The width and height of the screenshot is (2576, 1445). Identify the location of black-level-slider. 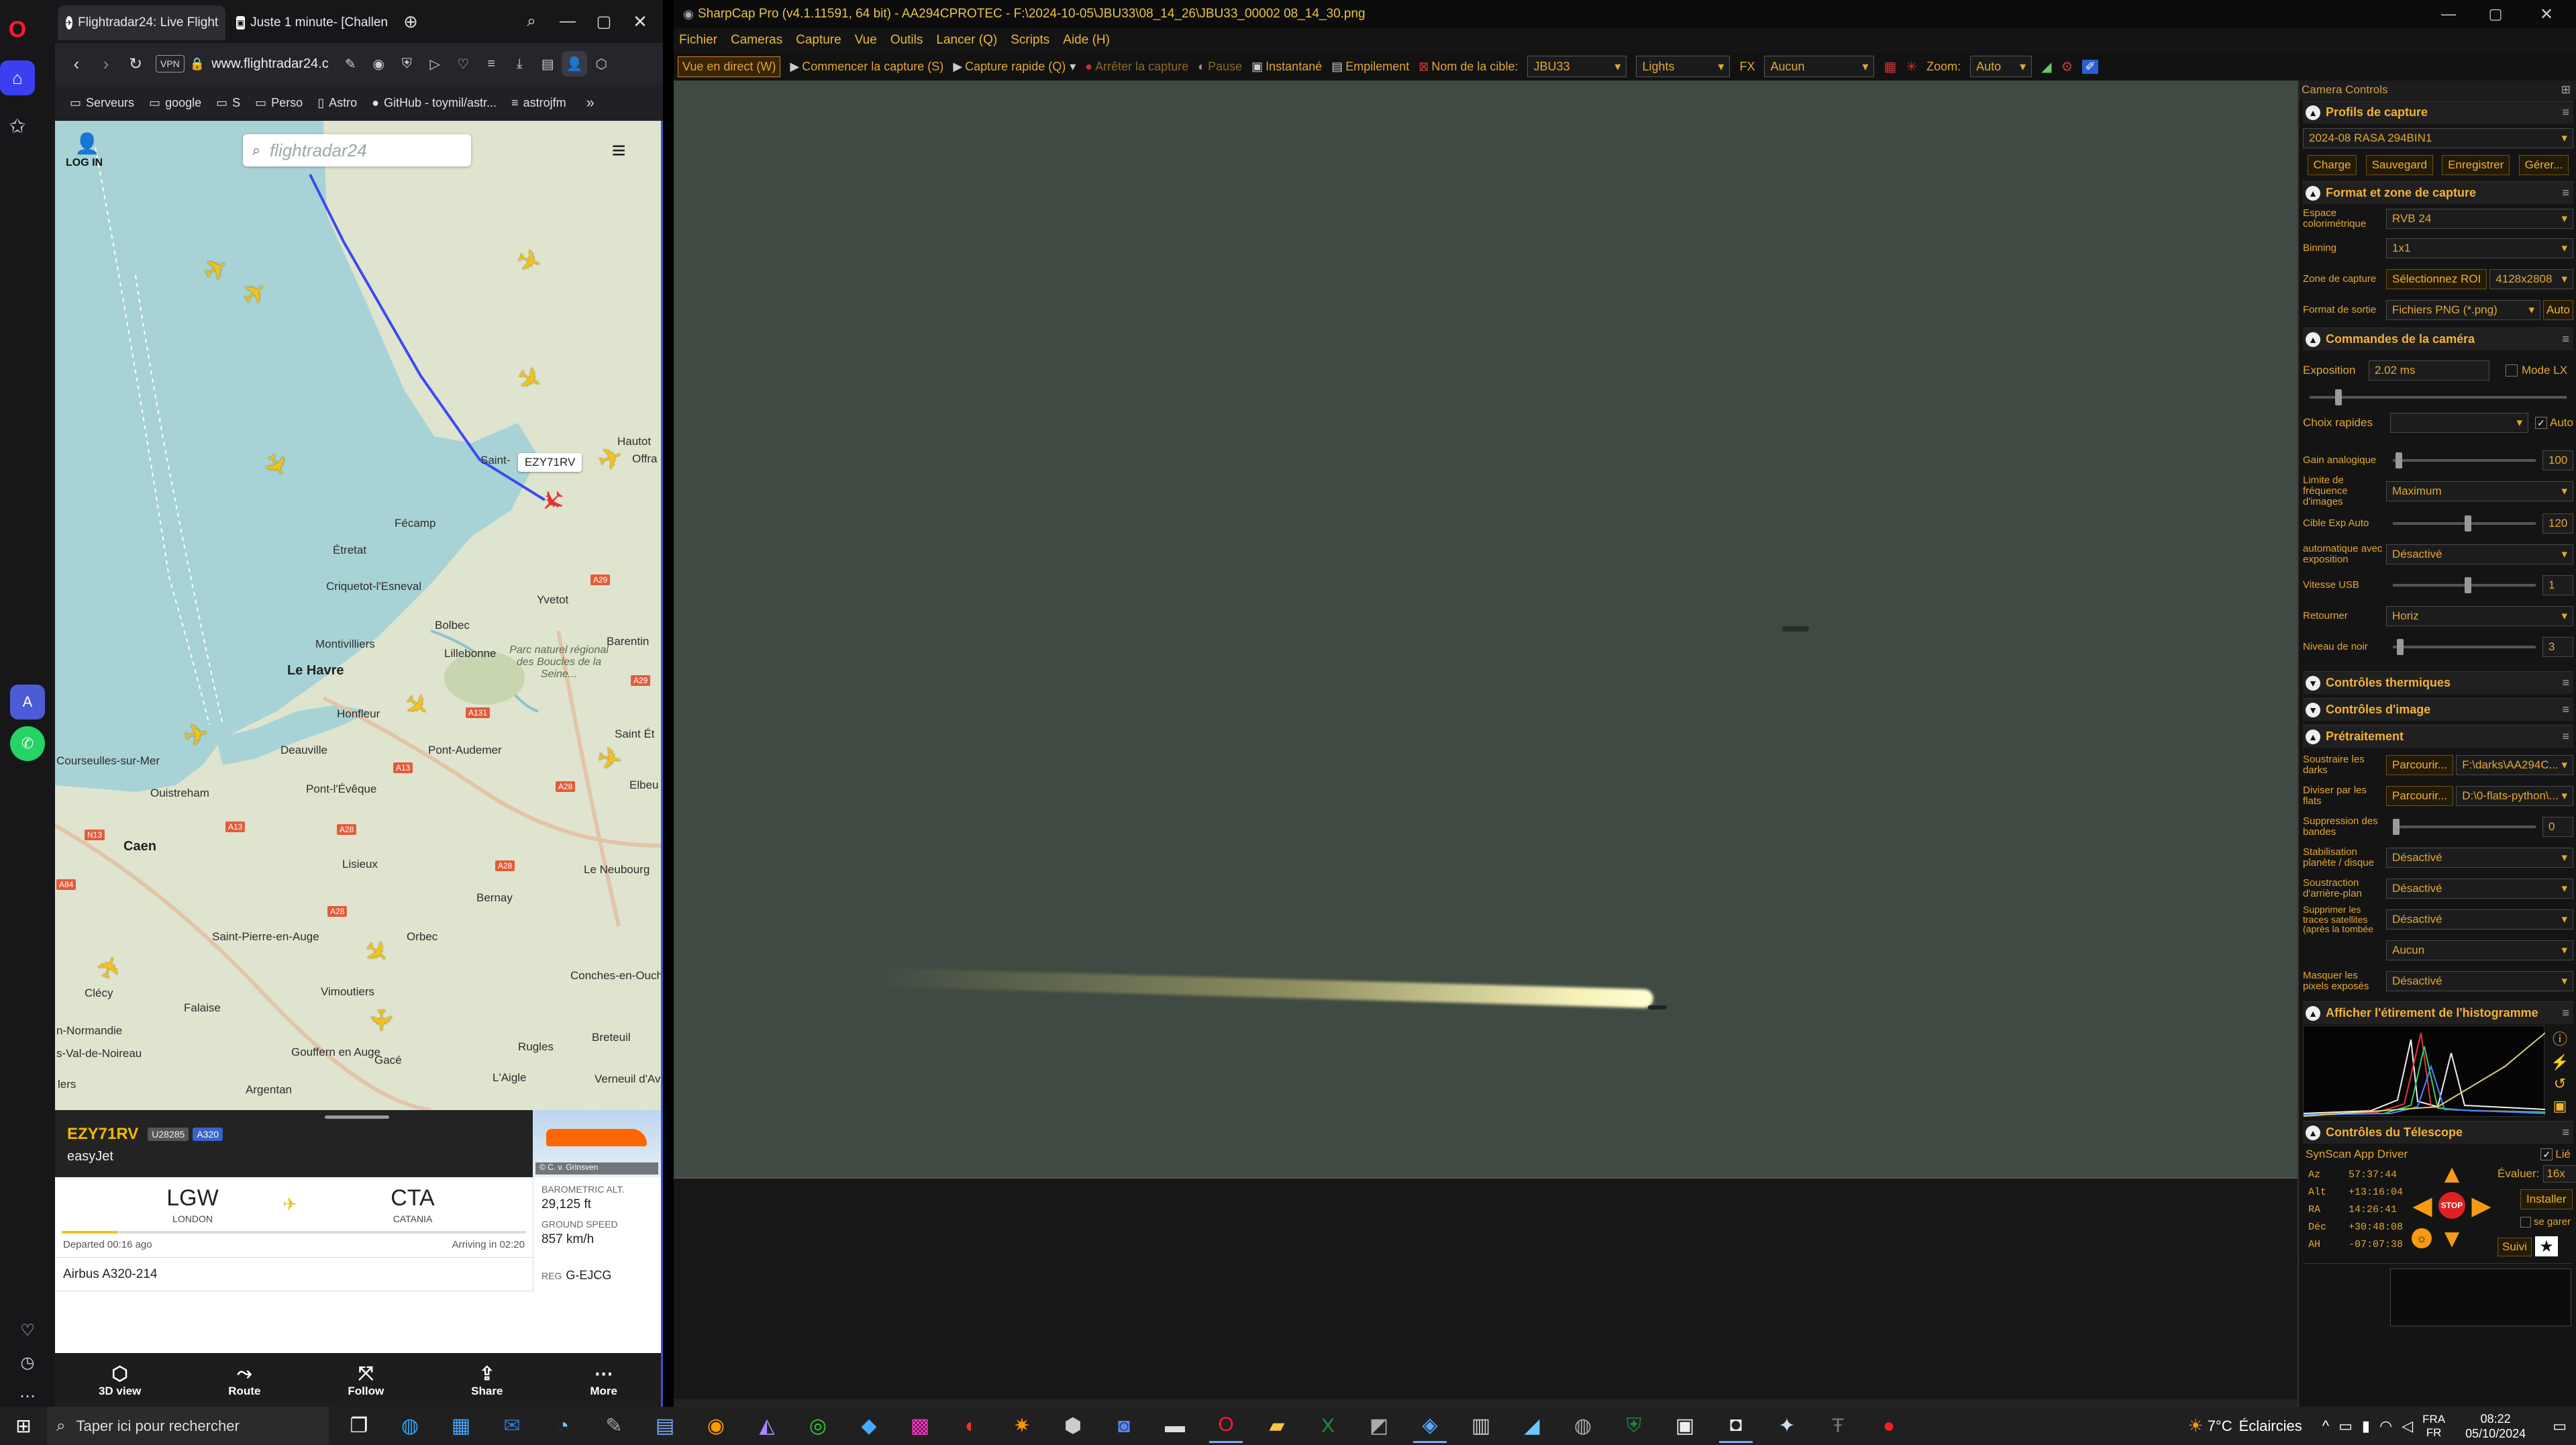
(2464, 647).